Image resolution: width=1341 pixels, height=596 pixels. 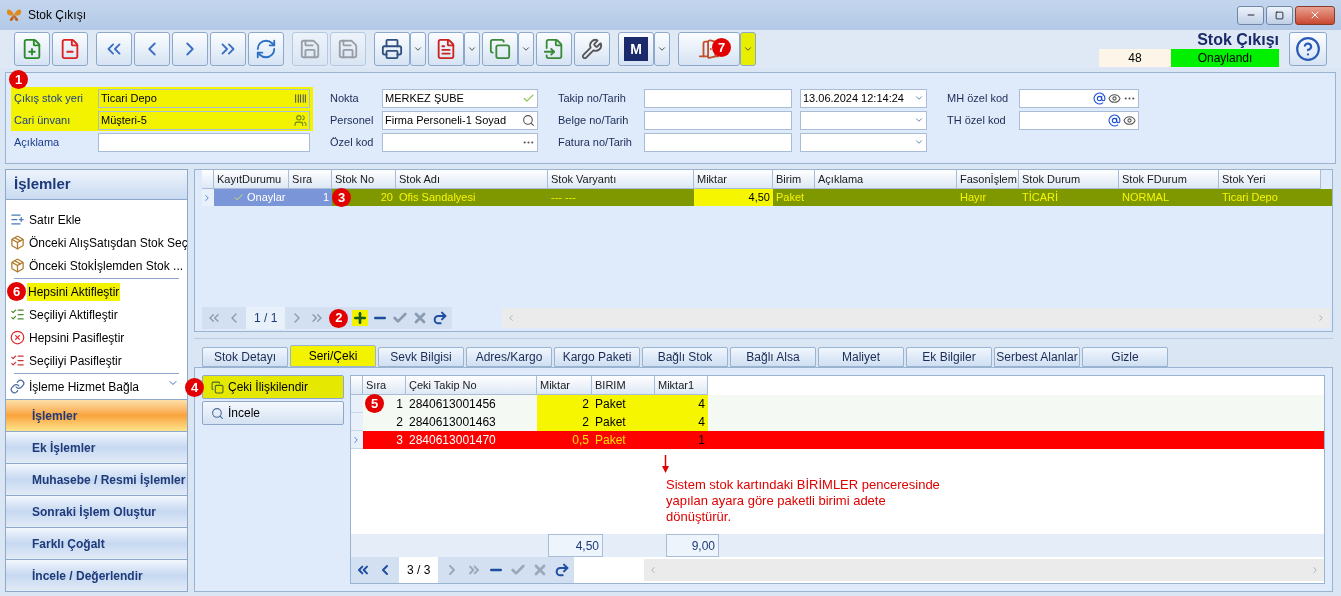 What do you see at coordinates (597, 357) in the screenshot?
I see `tab: Kargo Paketi` at bounding box center [597, 357].